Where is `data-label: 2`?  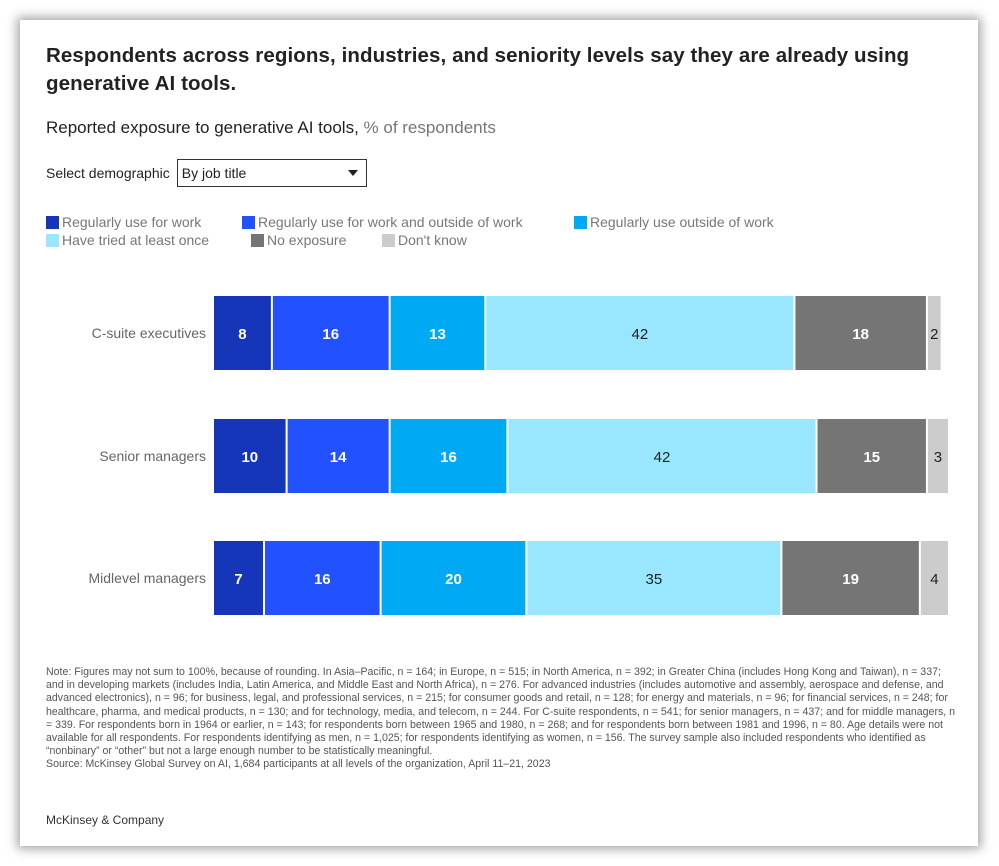
data-label: 2 is located at coordinates (934, 334).